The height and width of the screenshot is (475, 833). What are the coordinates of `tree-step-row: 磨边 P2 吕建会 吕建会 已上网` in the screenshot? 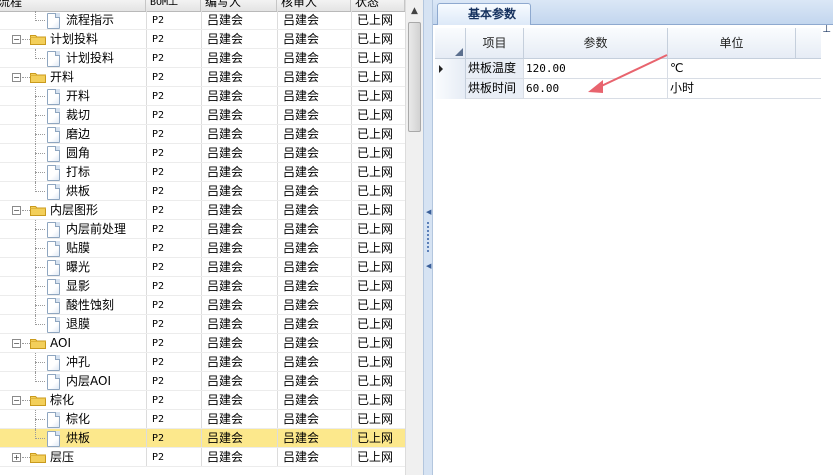 It's located at (202, 134).